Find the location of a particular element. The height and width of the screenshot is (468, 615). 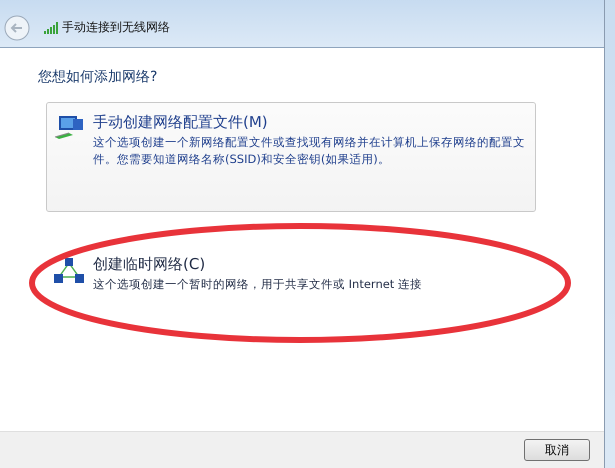

network-triangle-icon is located at coordinates (69, 271).